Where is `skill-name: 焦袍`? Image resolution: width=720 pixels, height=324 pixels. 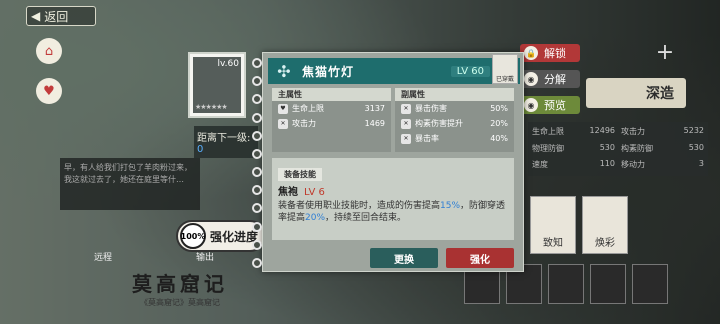 skill-name: 焦袍 is located at coordinates (288, 192).